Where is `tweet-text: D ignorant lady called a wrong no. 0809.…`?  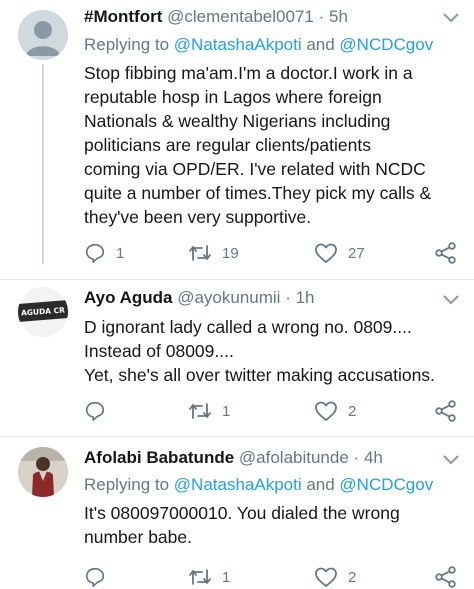
tweet-text: D ignorant lady called a wrong no. 0809.… is located at coordinates (259, 351).